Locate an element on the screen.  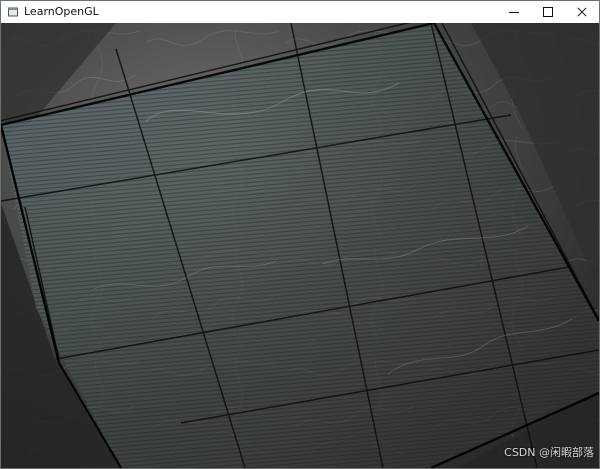
minimize-icon is located at coordinates (514, 12).